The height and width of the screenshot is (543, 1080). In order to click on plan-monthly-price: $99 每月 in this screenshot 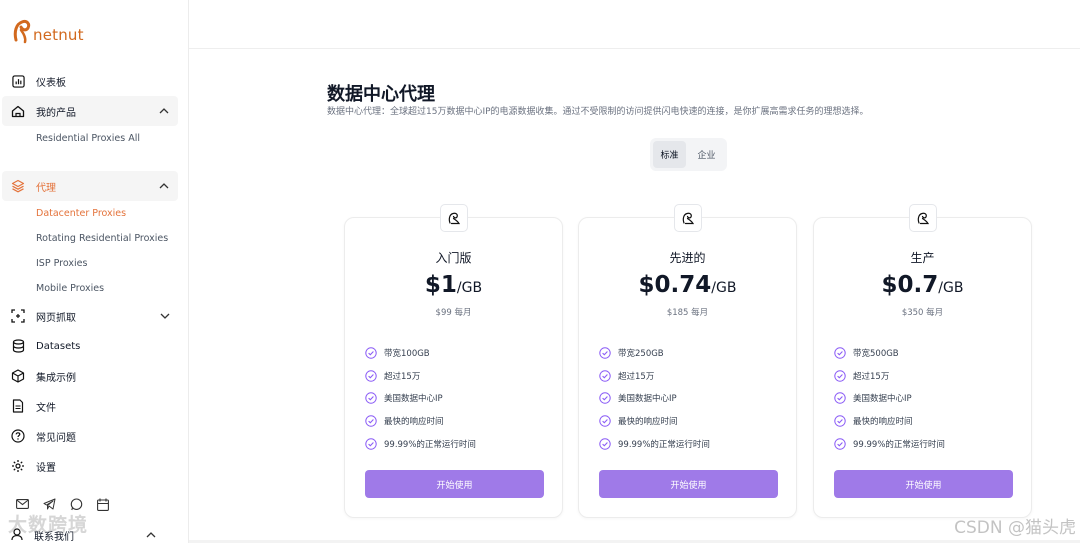, I will do `click(453, 313)`.